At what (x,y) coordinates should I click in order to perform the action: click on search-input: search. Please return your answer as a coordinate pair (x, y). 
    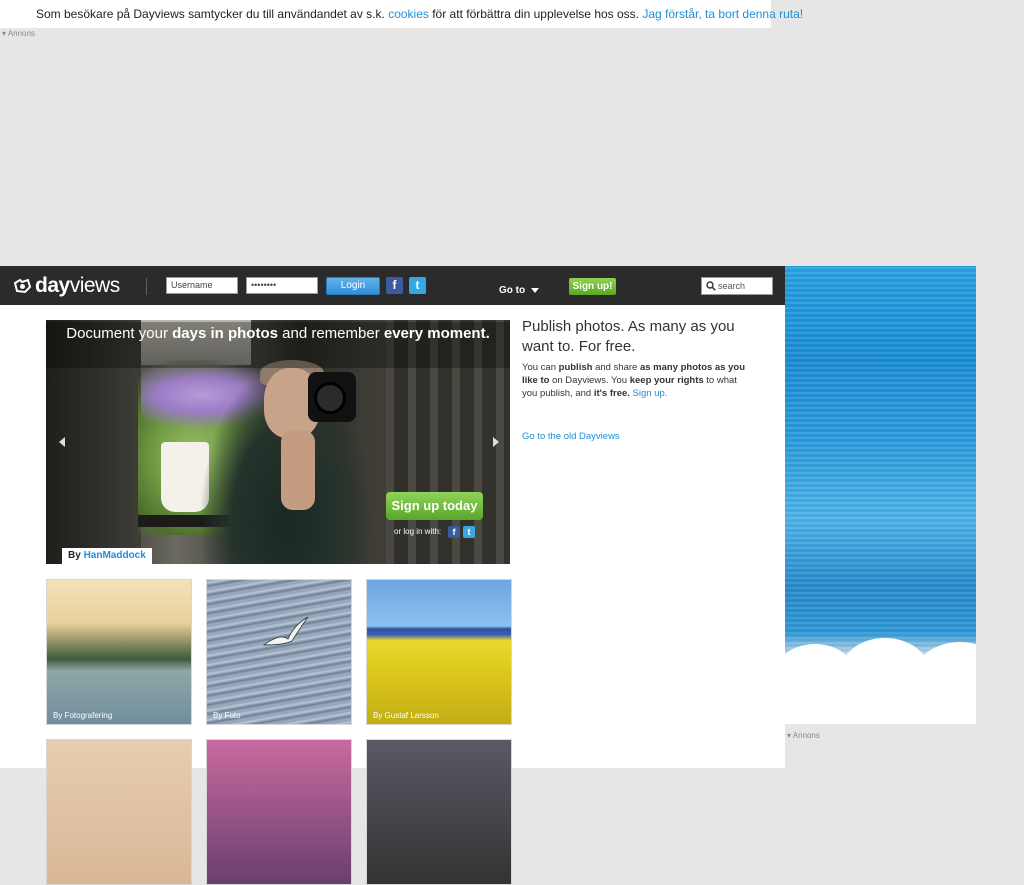
    Looking at the image, I should click on (737, 286).